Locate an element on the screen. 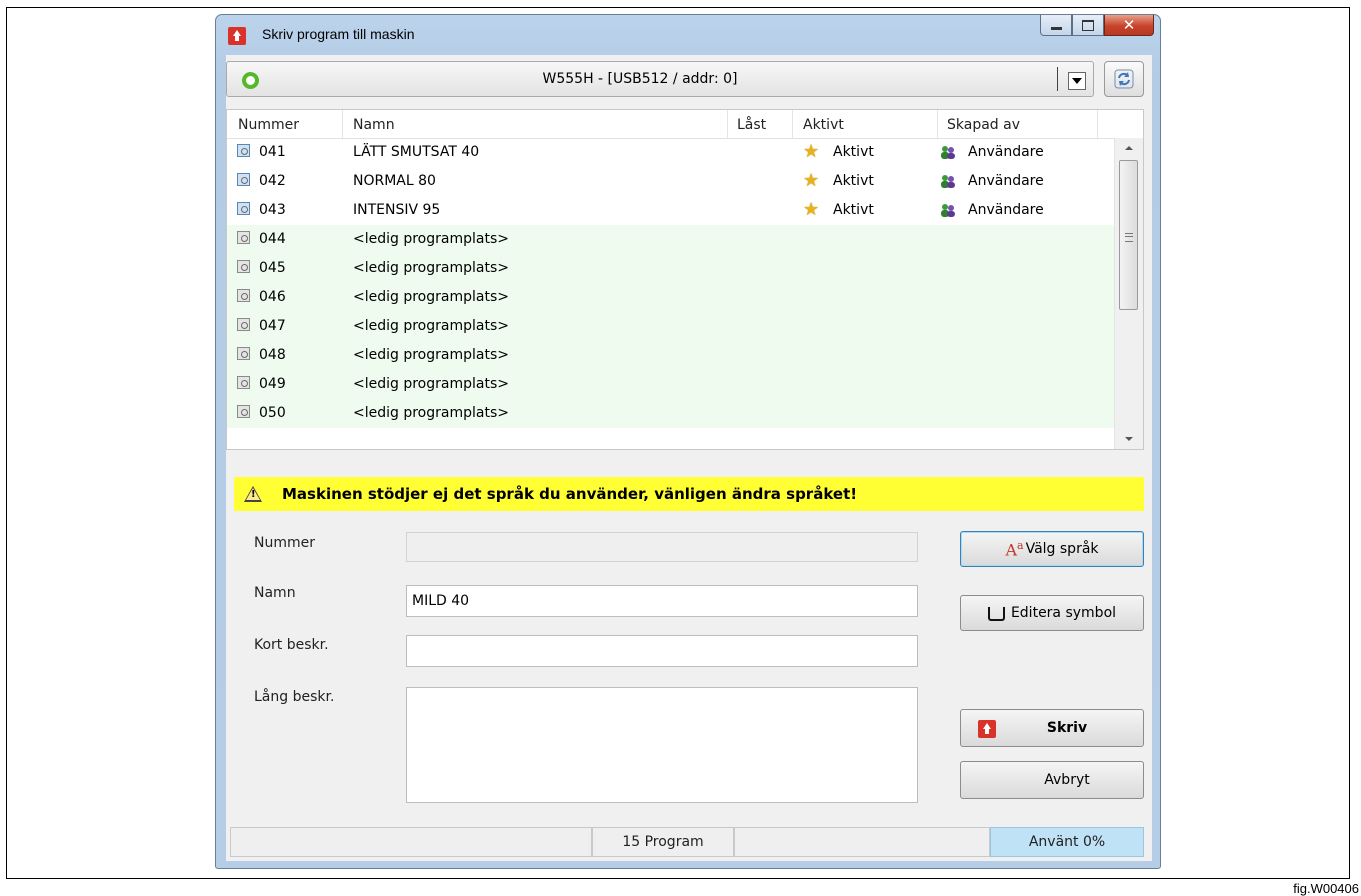 The width and height of the screenshot is (1361, 896). long-description-label: Lång beskr. is located at coordinates (294, 697).